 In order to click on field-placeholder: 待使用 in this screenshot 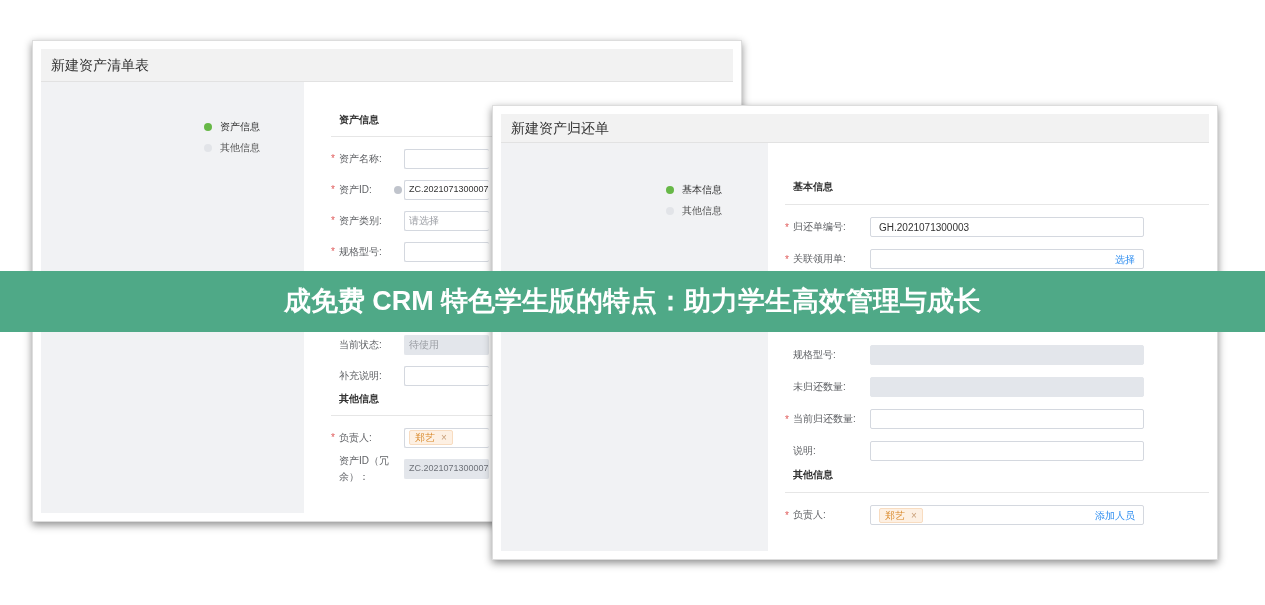, I will do `click(424, 345)`.